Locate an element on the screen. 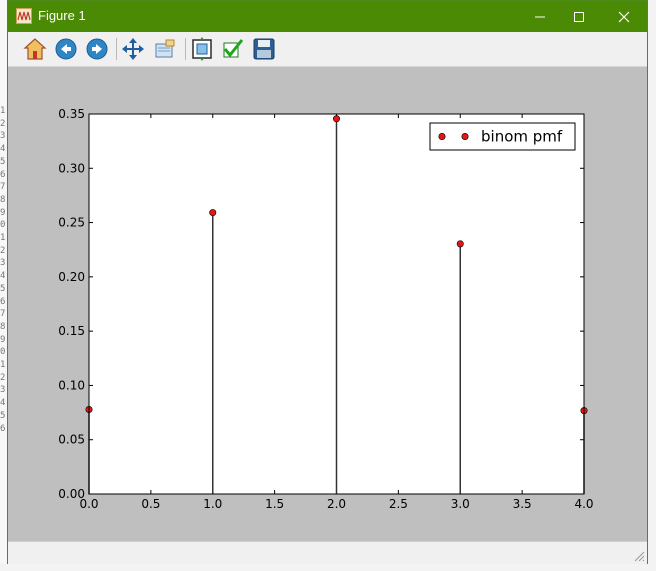 The width and height of the screenshot is (656, 571). close-icon is located at coordinates (624, 16).